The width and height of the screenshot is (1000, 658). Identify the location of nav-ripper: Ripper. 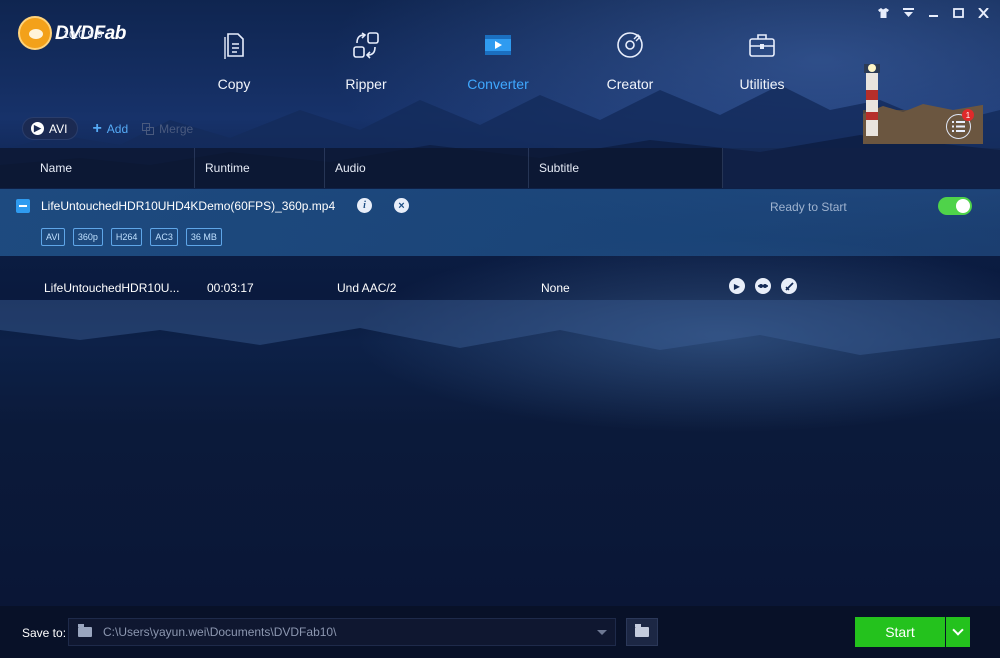
(366, 65).